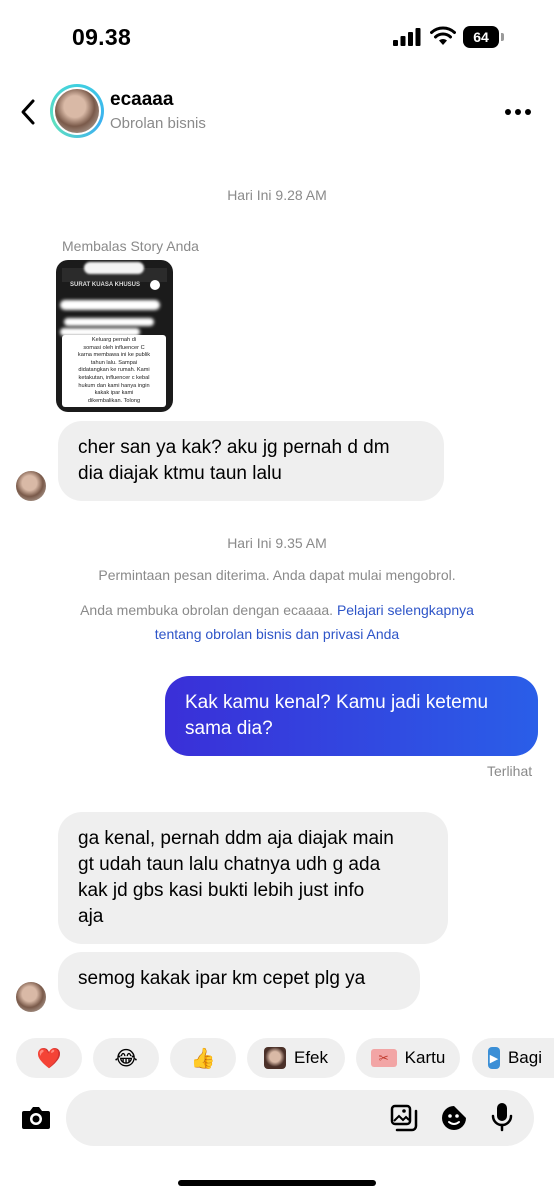  I want to click on wifi-icon, so click(443, 35).